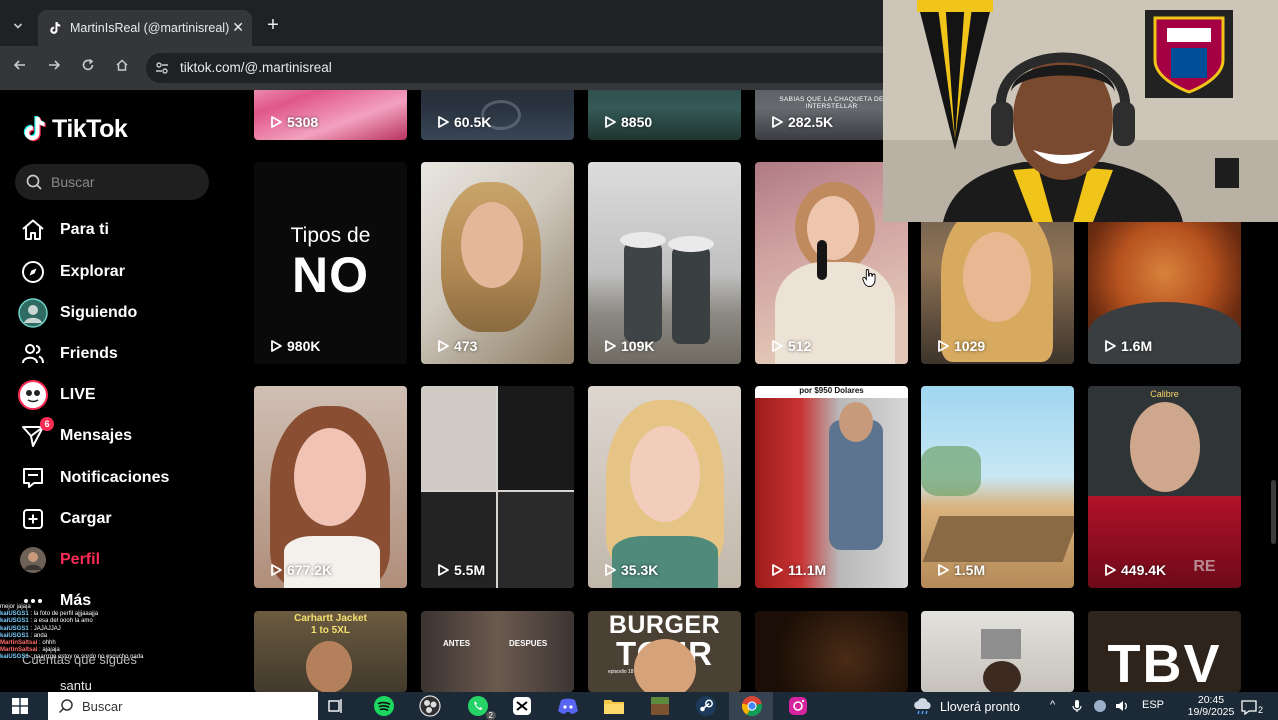 The image size is (1278, 720). Describe the element at coordinates (183, 706) in the screenshot. I see `taskbar-search: Buscar` at that location.